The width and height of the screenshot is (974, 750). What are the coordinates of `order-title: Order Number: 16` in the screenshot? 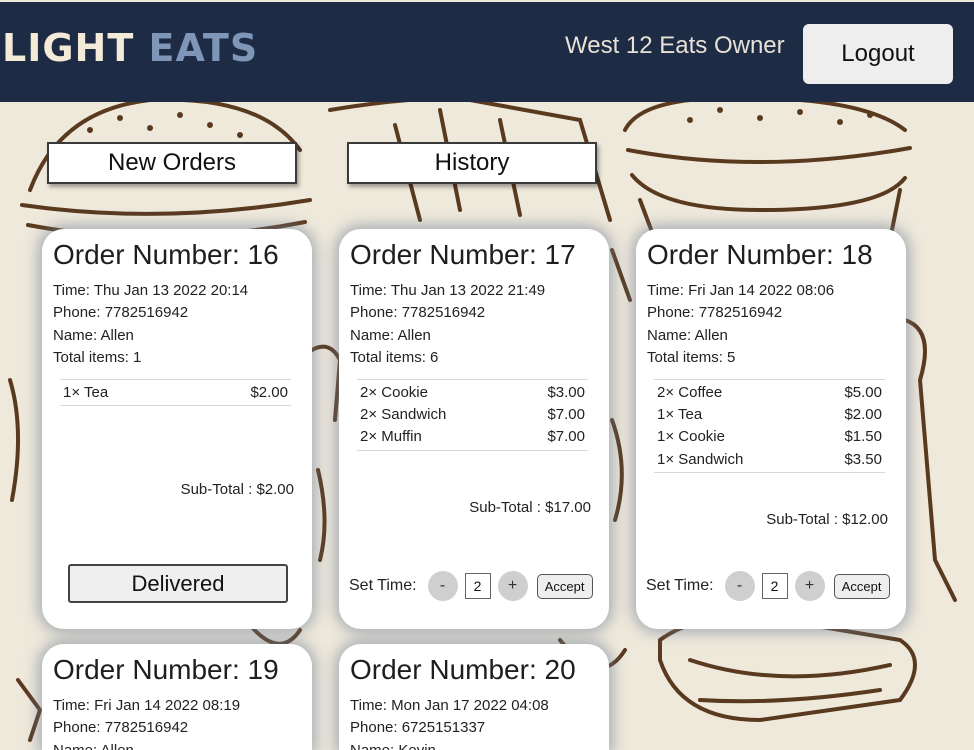 It's located at (166, 254).